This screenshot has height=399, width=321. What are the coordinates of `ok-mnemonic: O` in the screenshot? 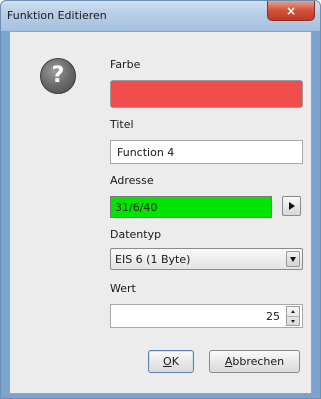 It's located at (167, 361).